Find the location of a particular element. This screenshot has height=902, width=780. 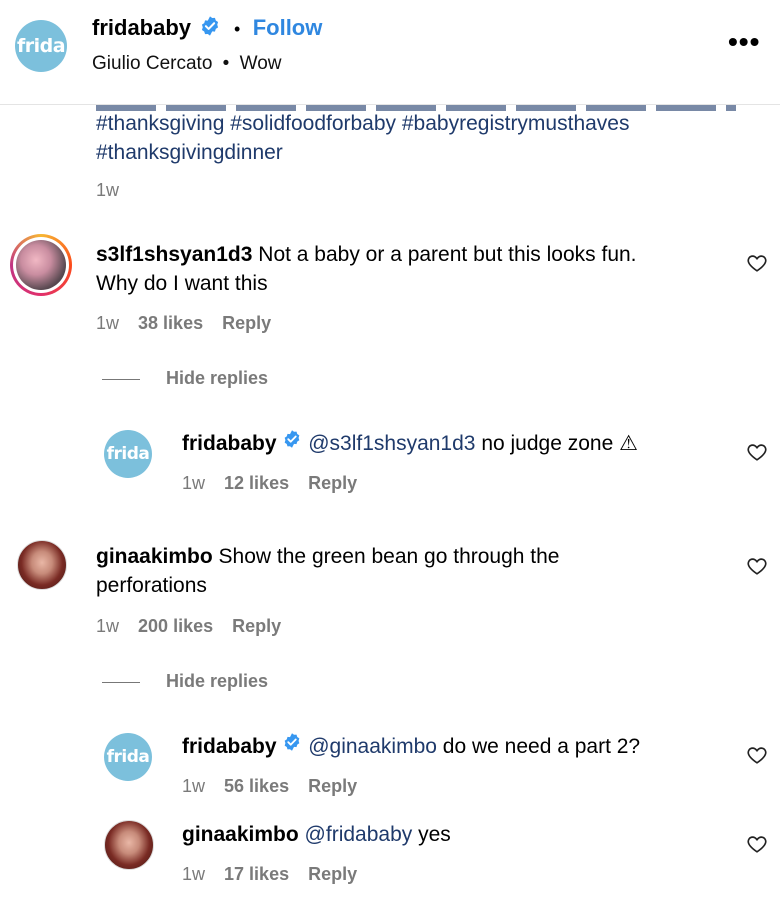

profile-avatar: frida is located at coordinates (41, 46).